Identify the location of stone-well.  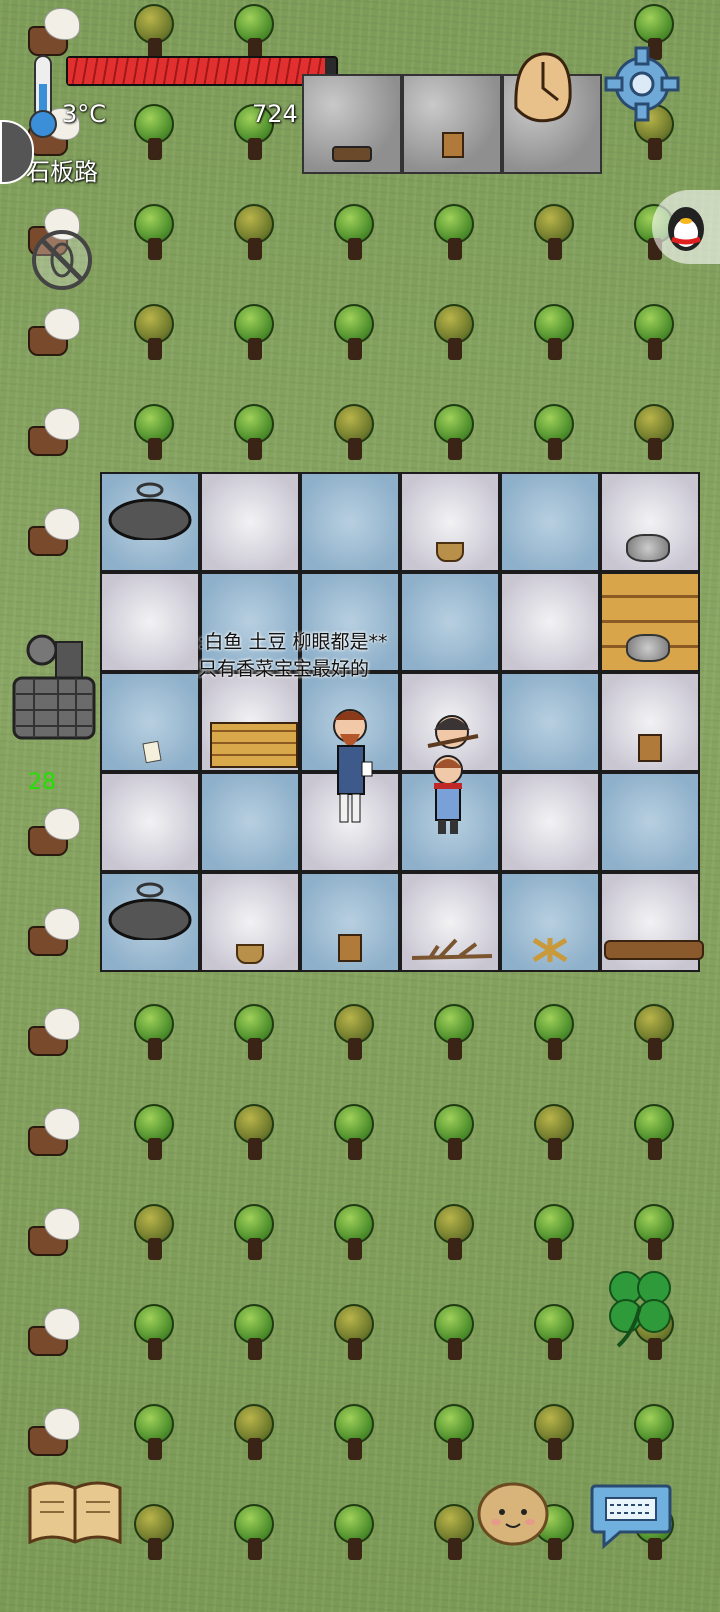
(53, 684).